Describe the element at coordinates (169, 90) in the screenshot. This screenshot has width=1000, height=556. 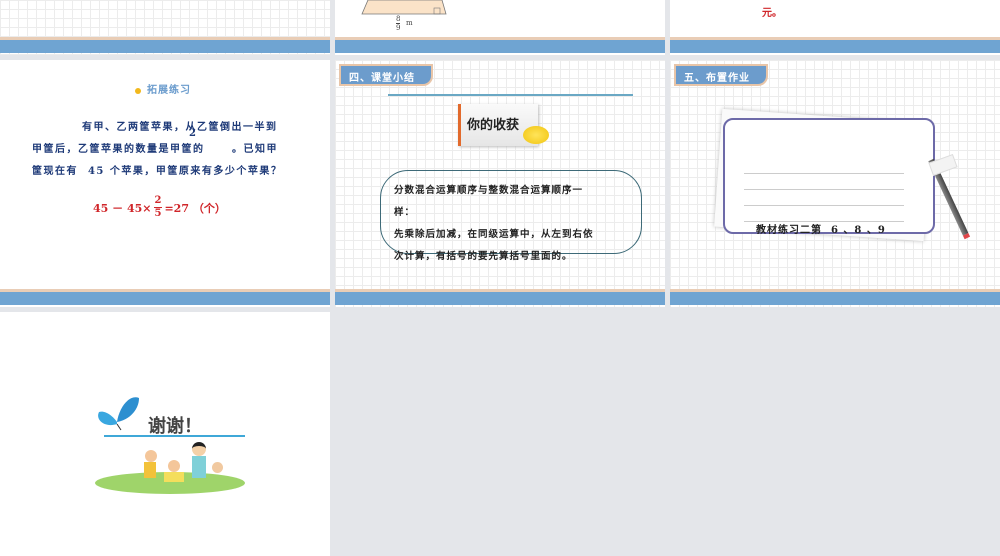
I see `heading-text: 拓展练习` at that location.